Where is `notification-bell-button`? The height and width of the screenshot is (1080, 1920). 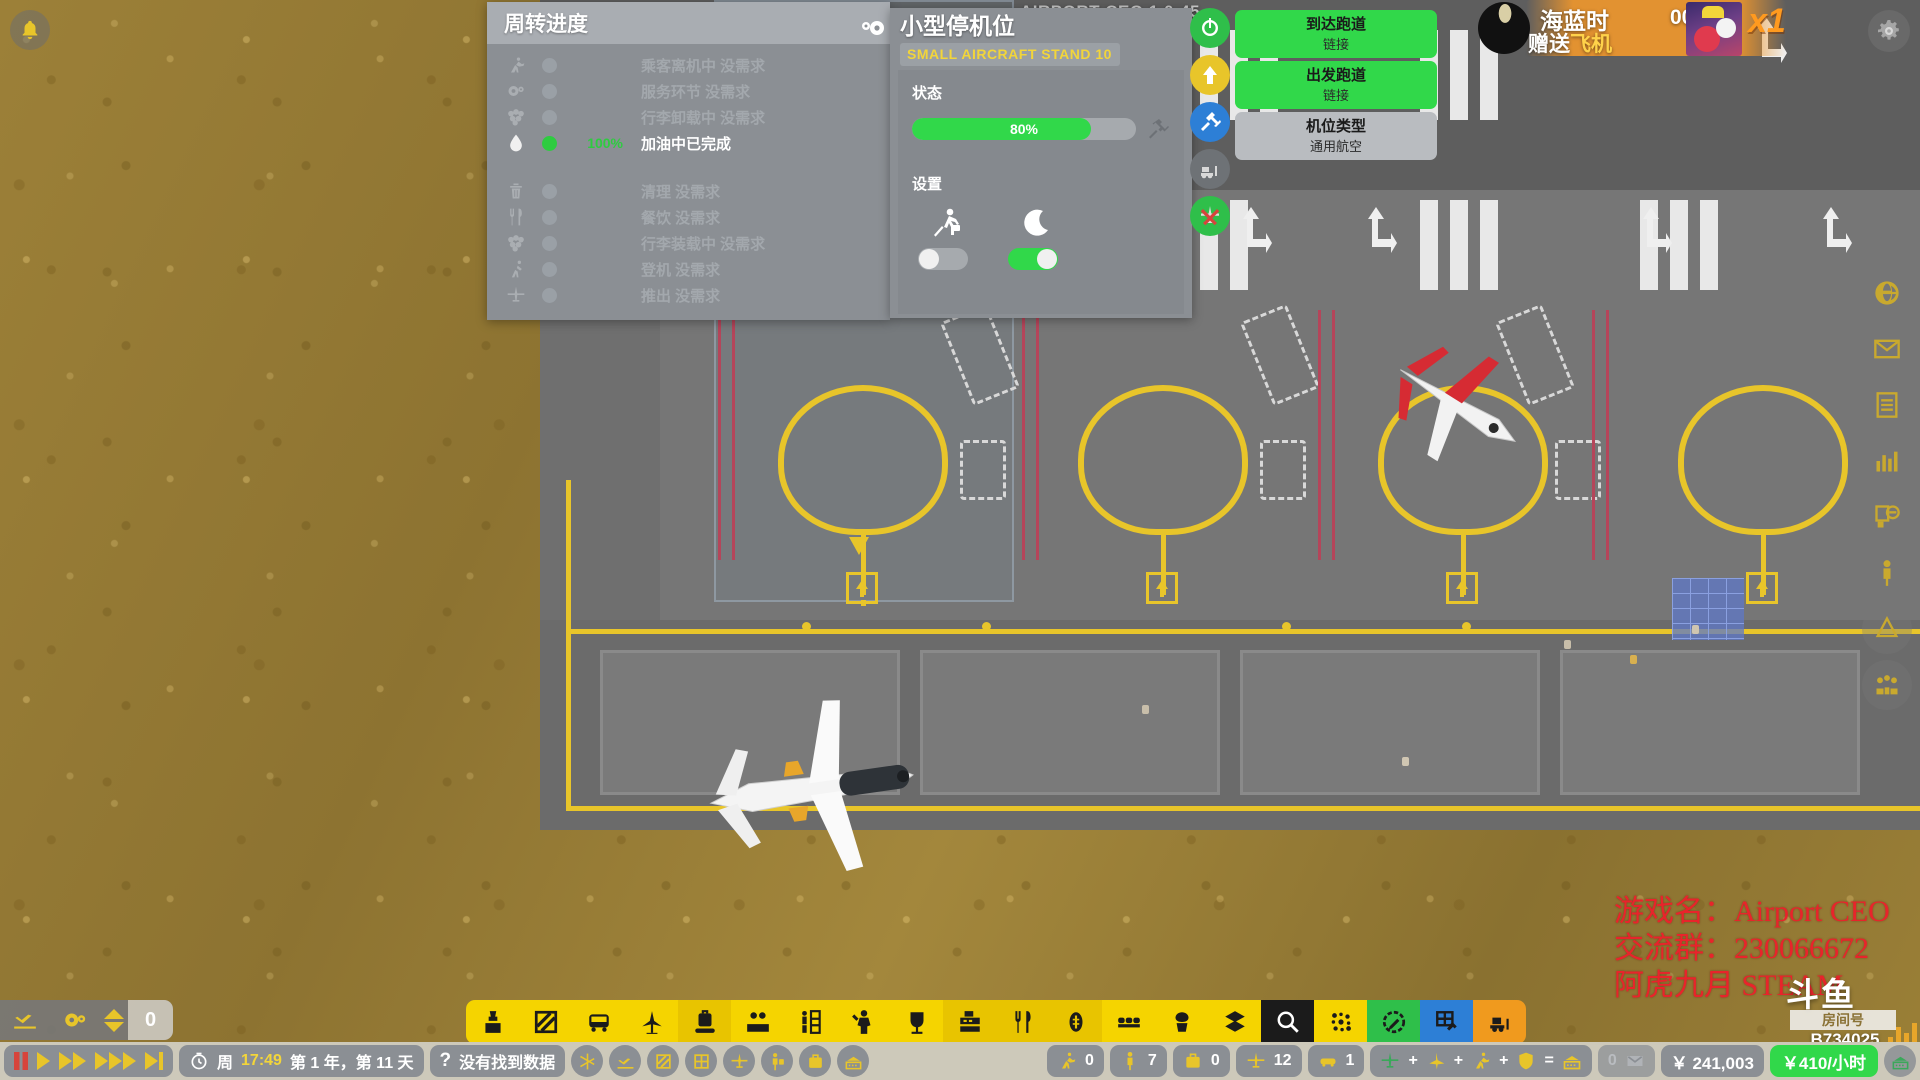 notification-bell-button is located at coordinates (30, 30).